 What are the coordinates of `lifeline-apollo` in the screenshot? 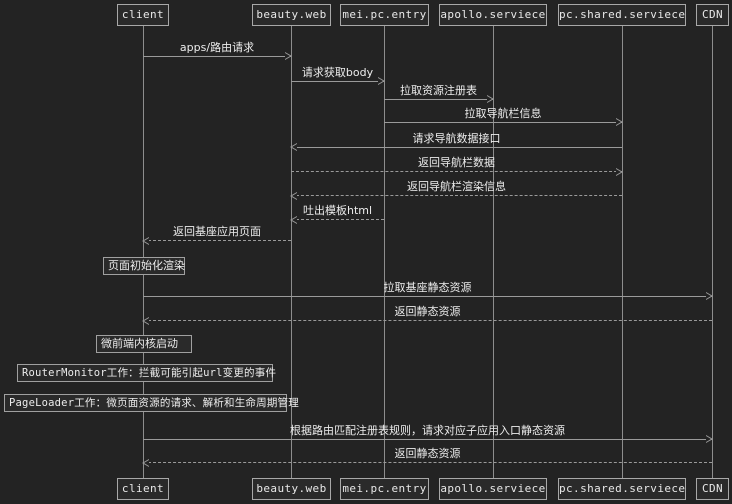 It's located at (493, 252).